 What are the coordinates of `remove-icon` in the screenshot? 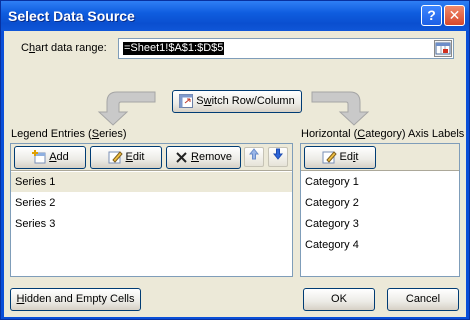 It's located at (181, 157).